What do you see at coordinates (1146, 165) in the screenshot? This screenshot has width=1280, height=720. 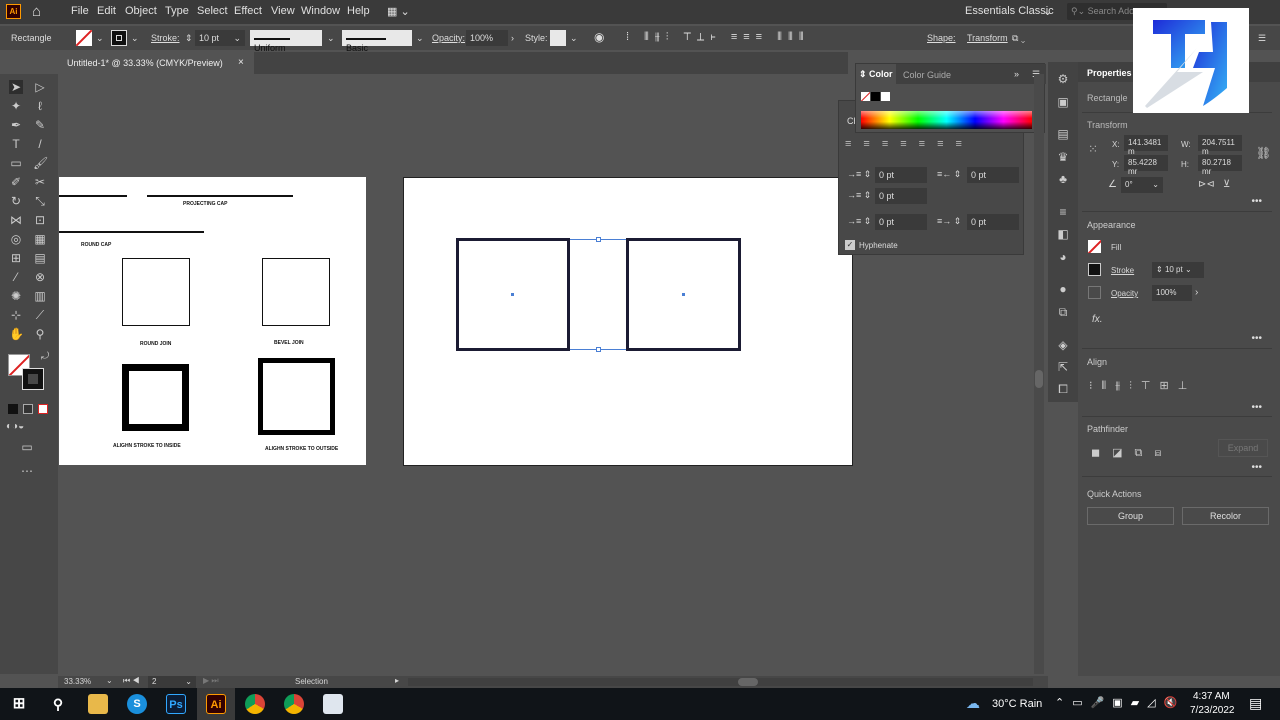 I see `y-input: 85.4228 mr` at bounding box center [1146, 165].